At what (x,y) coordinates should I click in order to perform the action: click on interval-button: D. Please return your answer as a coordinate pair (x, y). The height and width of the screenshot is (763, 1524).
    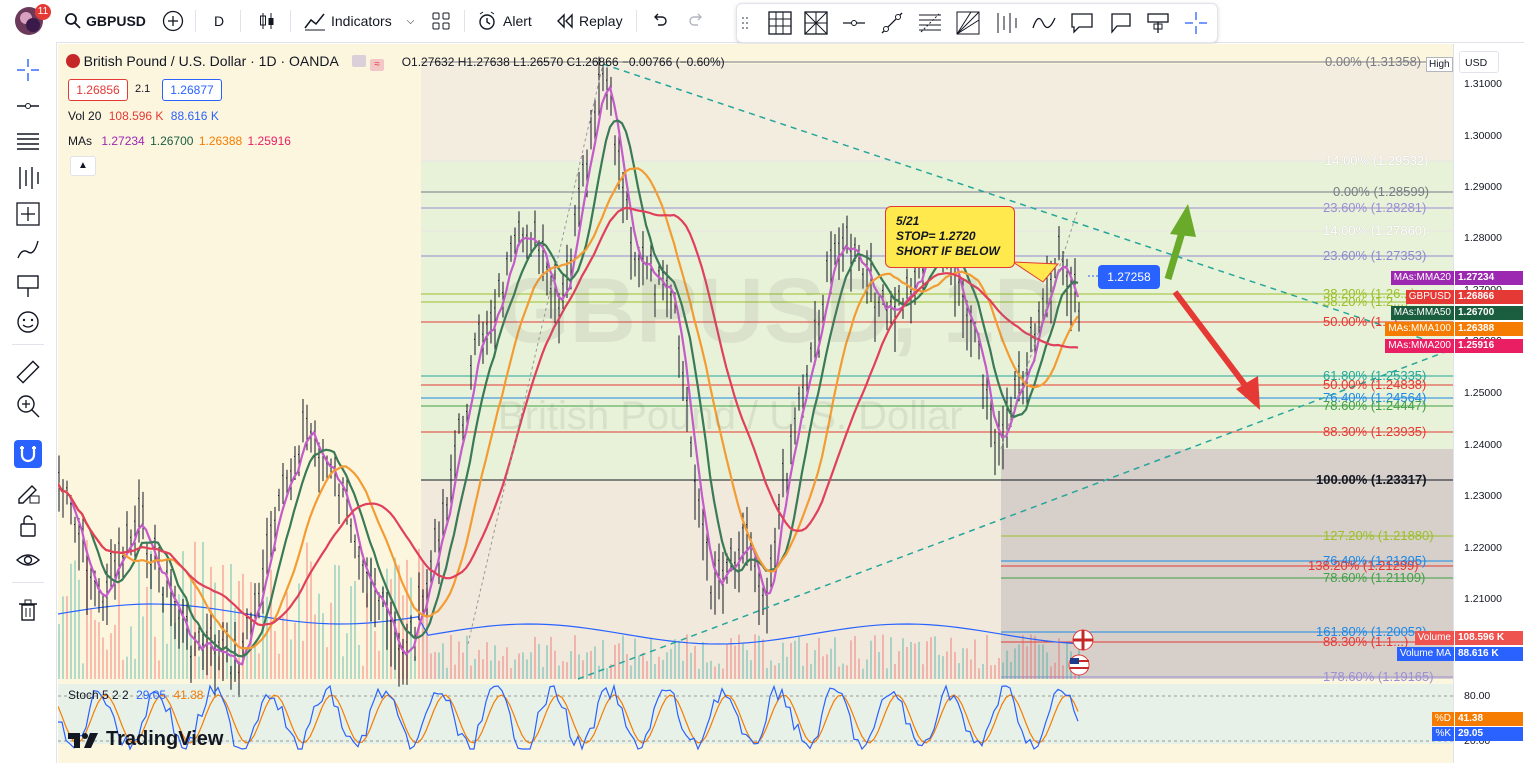
    Looking at the image, I should click on (219, 21).